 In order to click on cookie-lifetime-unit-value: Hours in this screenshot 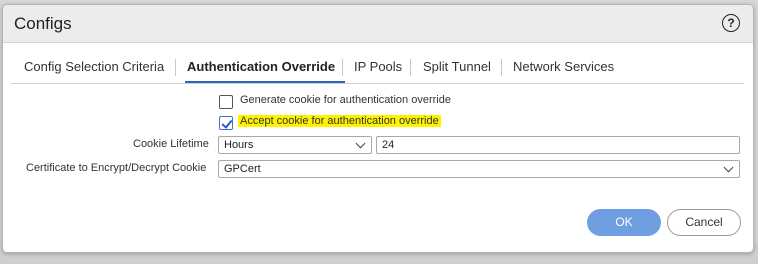, I will do `click(239, 145)`.